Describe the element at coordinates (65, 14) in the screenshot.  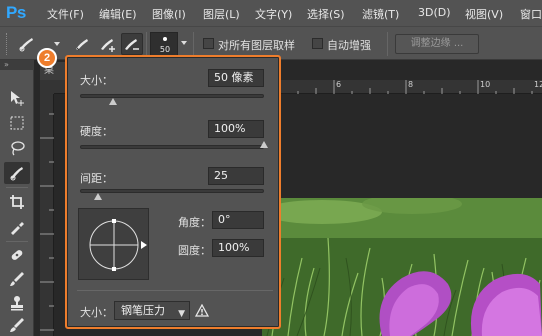
I see `menu-file: 文件(F)` at that location.